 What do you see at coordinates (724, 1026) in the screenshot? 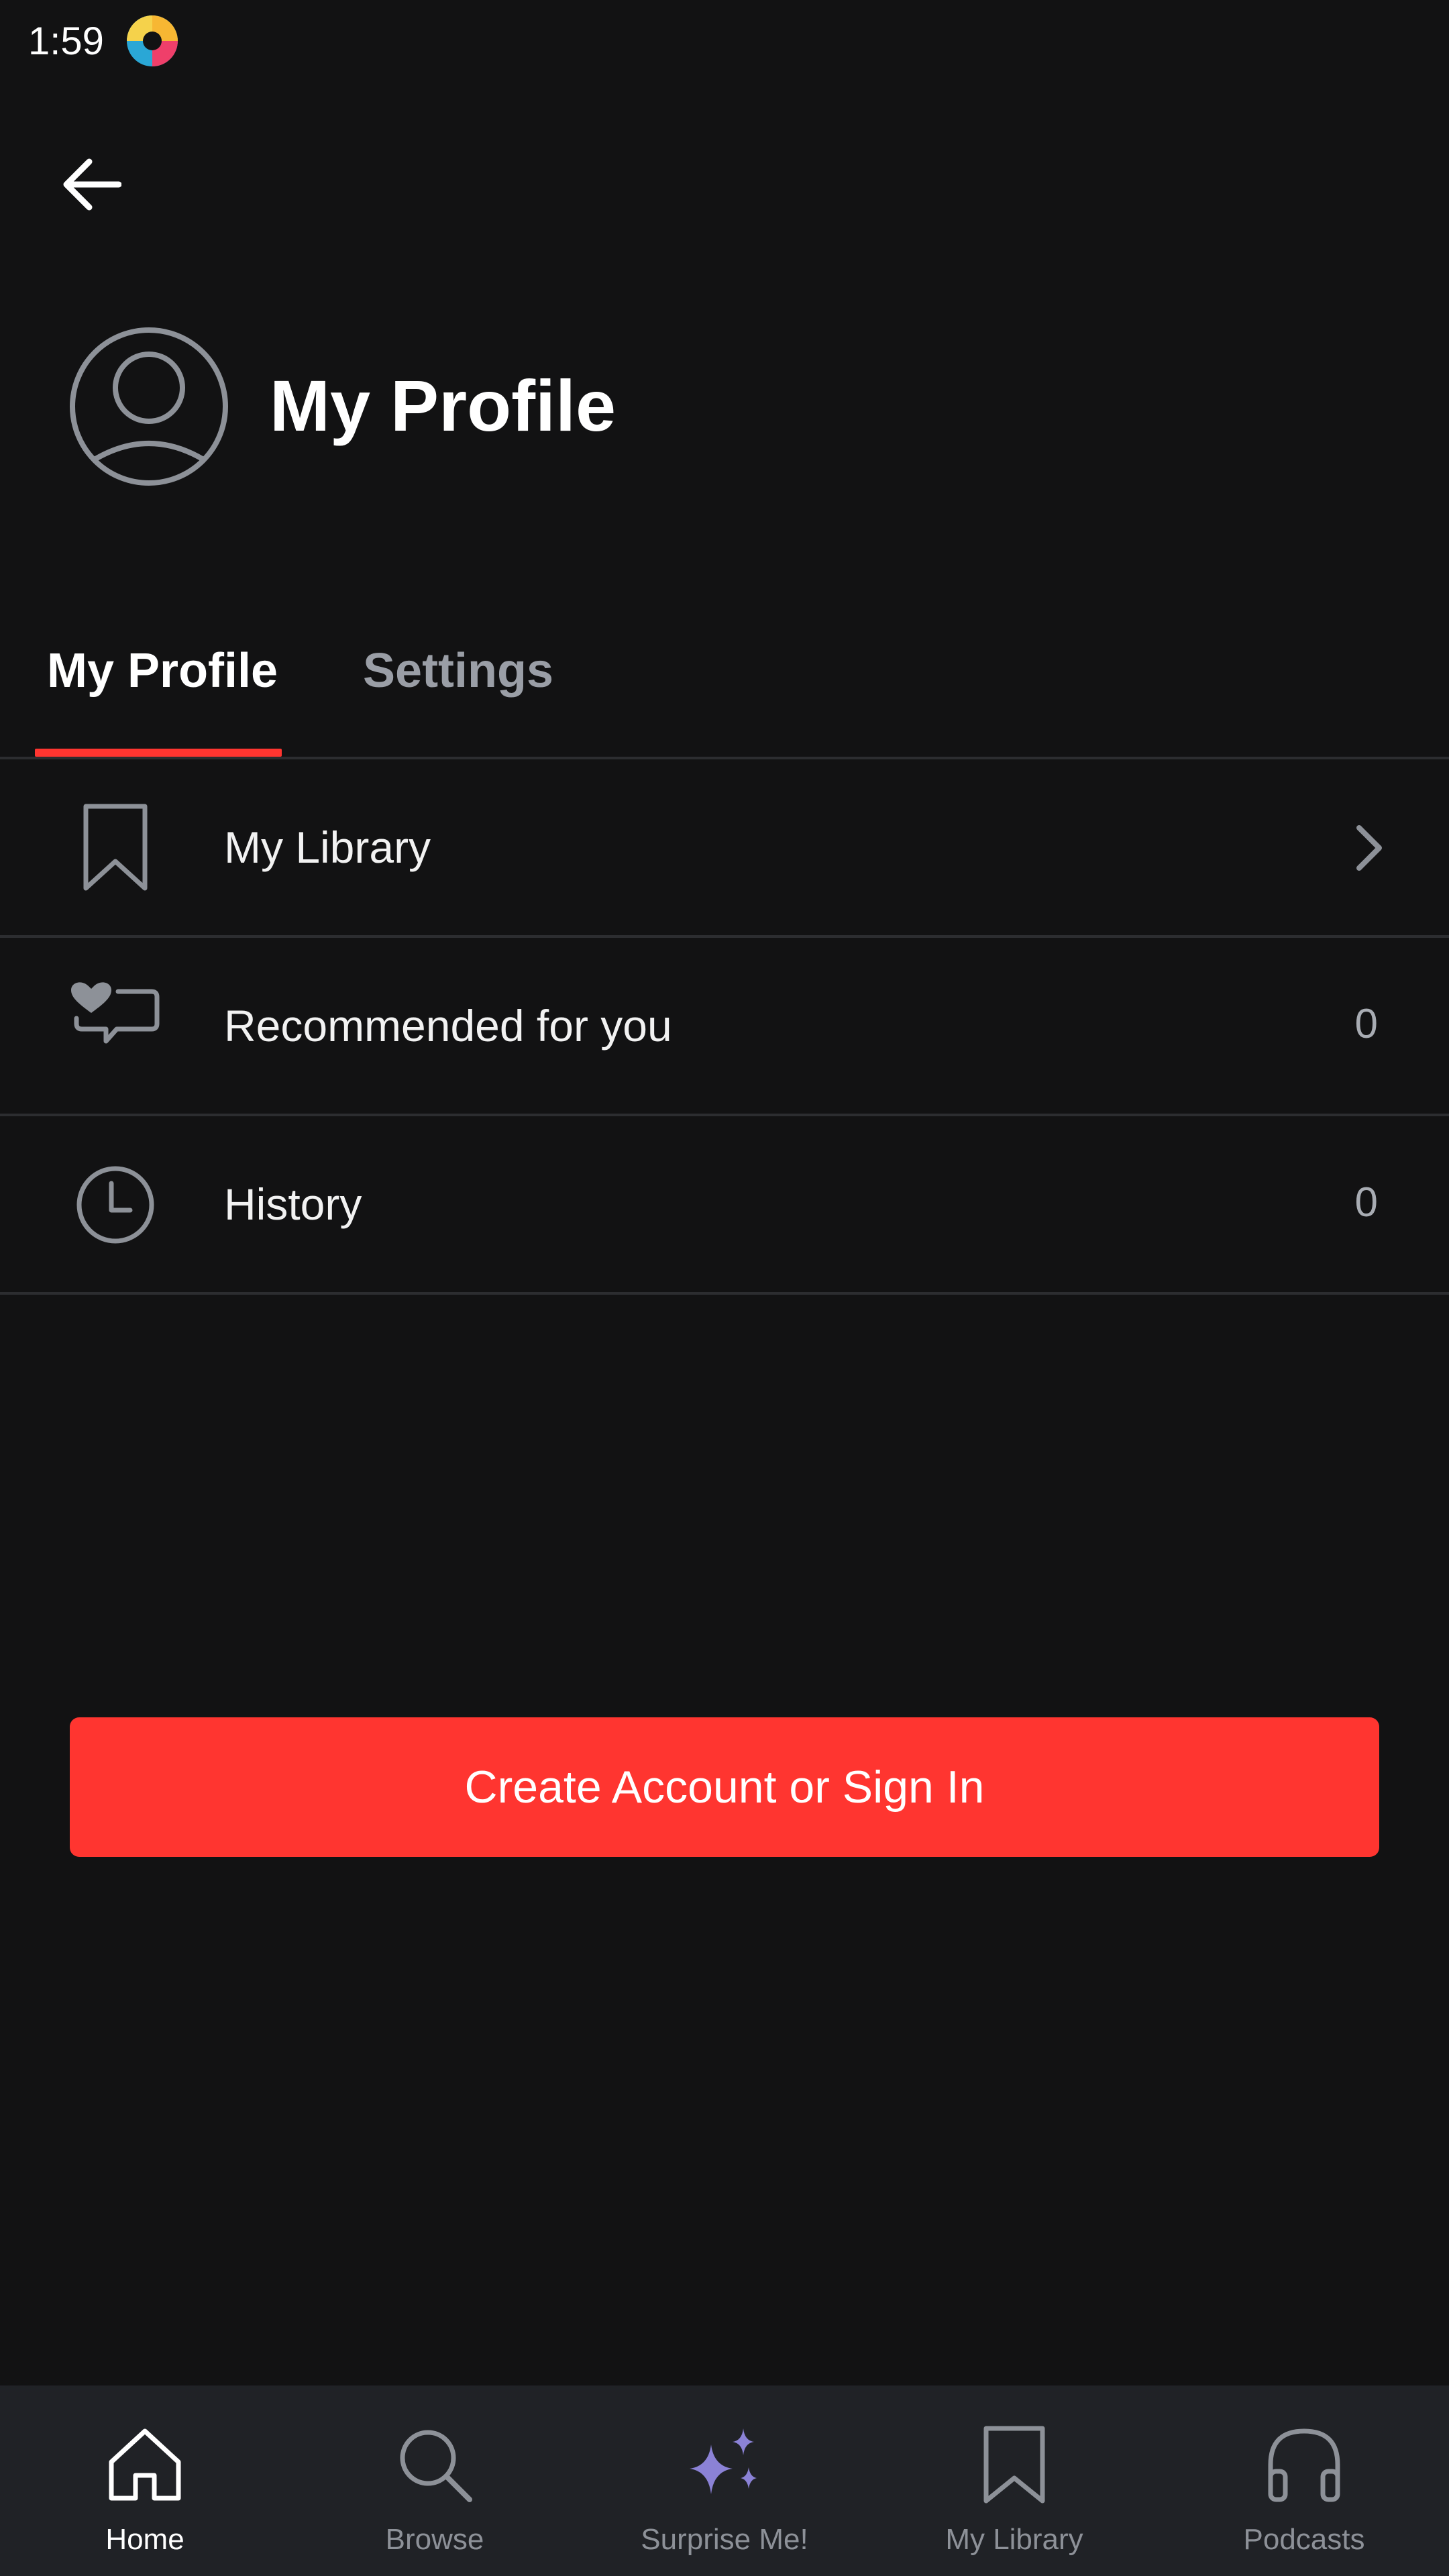
I see `list-item-recommended: Recommended for you 0` at bounding box center [724, 1026].